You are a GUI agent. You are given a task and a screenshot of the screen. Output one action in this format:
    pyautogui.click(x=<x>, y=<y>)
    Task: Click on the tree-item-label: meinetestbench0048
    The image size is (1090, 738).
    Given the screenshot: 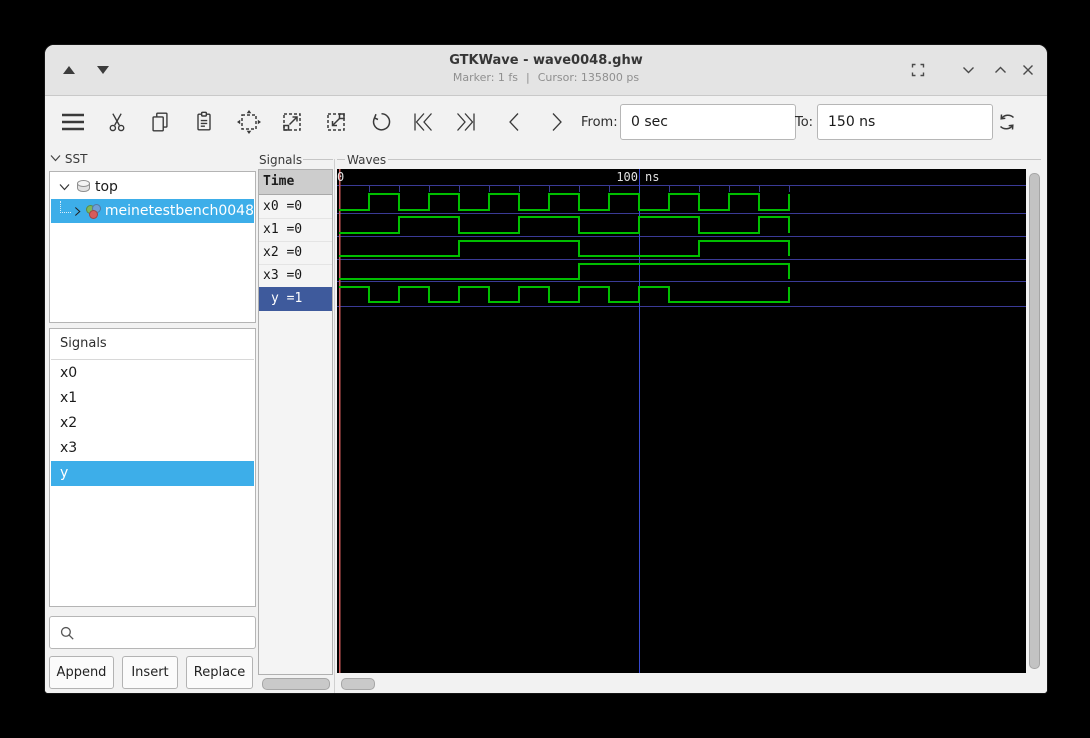 What is the action you would take?
    pyautogui.click(x=179, y=211)
    